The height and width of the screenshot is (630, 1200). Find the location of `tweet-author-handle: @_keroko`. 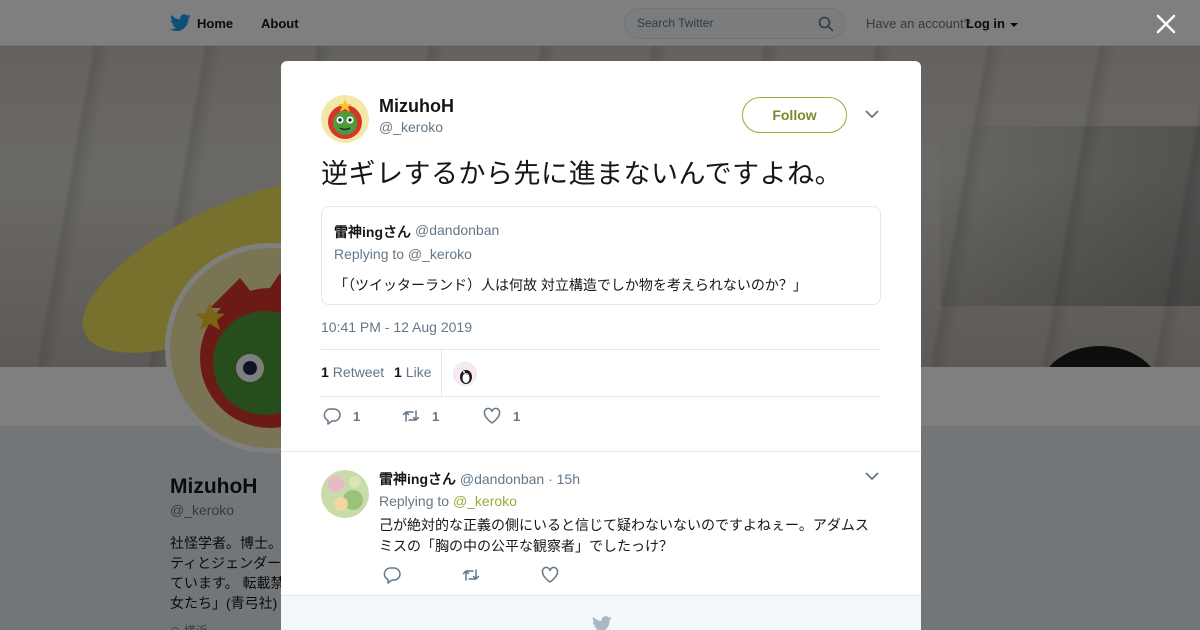

tweet-author-handle: @_keroko is located at coordinates (411, 127).